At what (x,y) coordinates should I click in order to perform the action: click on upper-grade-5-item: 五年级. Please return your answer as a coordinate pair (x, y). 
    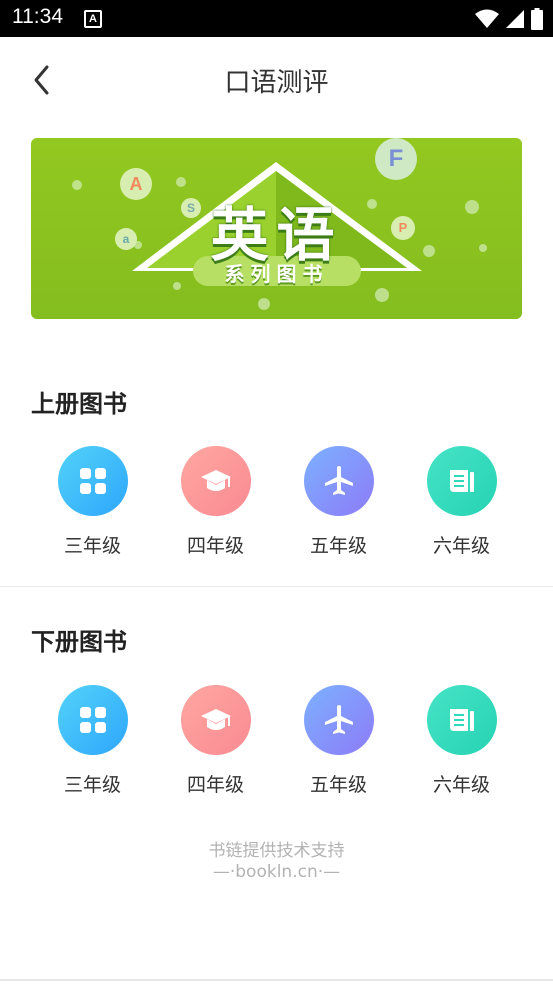
    Looking at the image, I should click on (338, 502).